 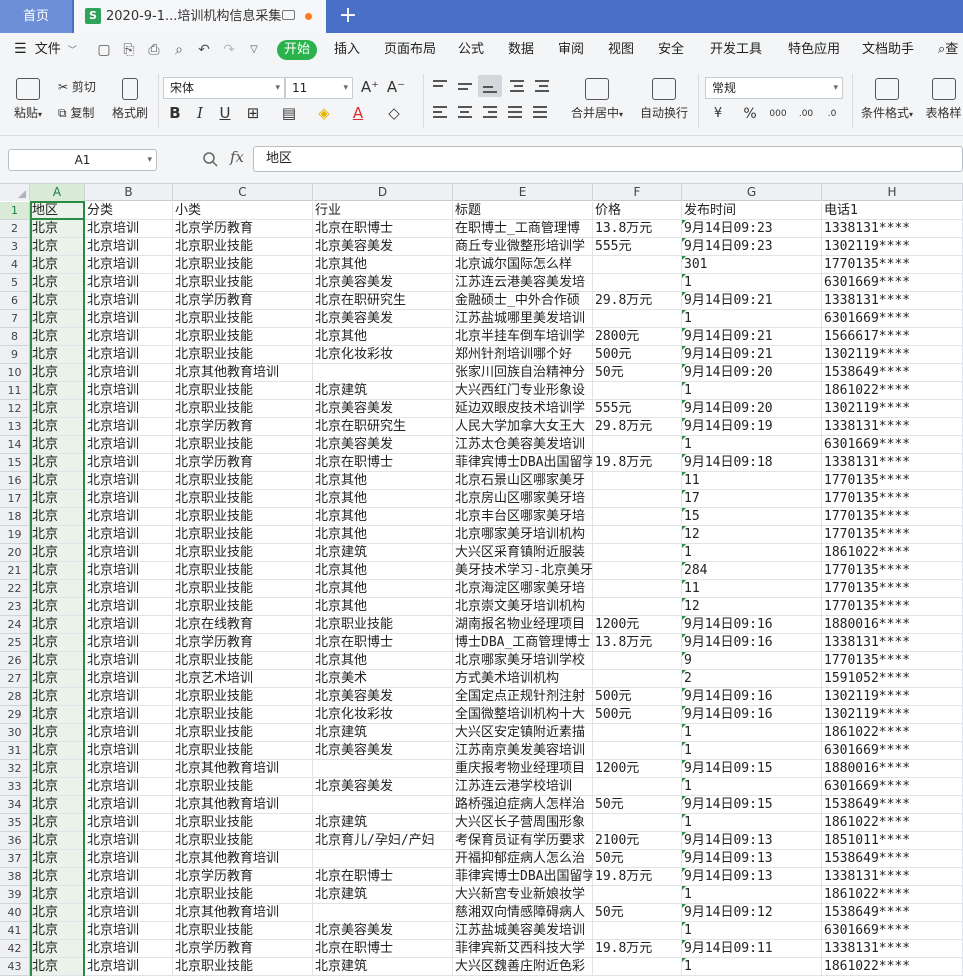 I want to click on distributed-icon, so click(x=540, y=113).